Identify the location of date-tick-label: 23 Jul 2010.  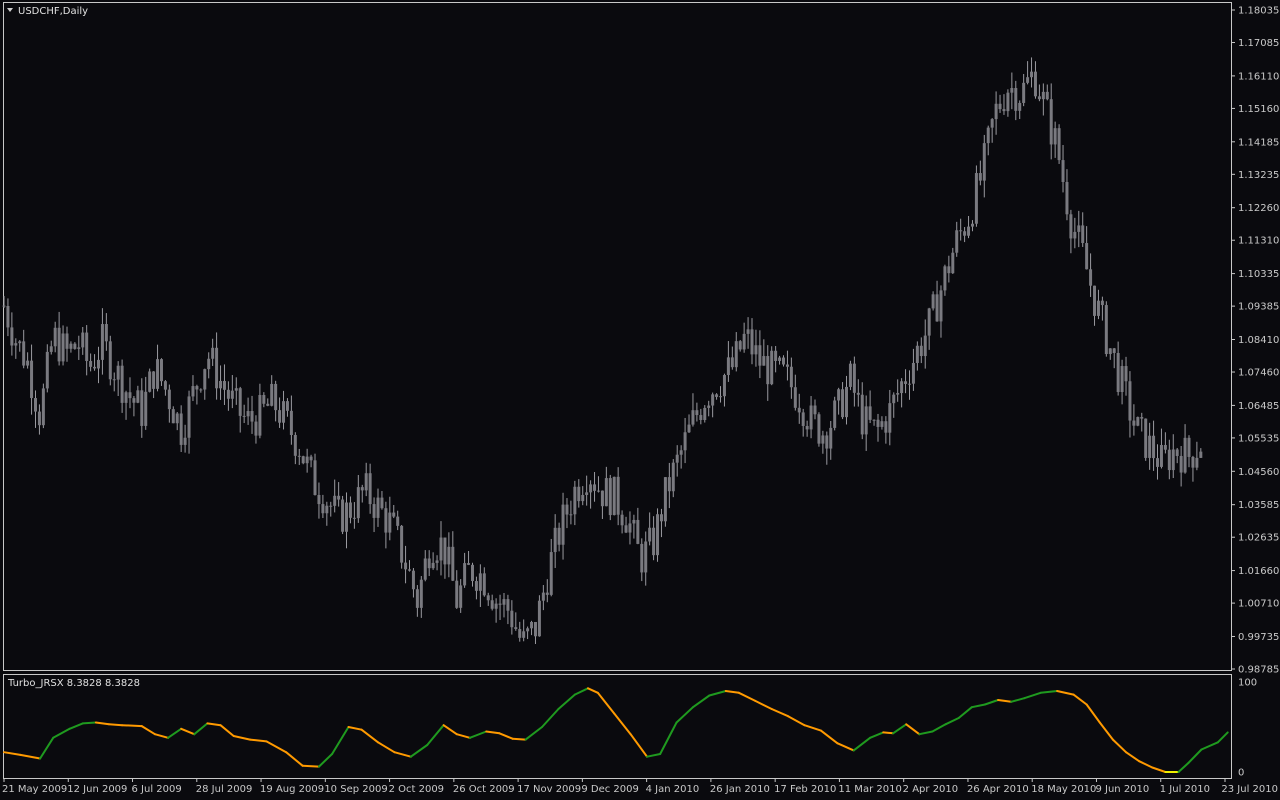
(1249, 789).